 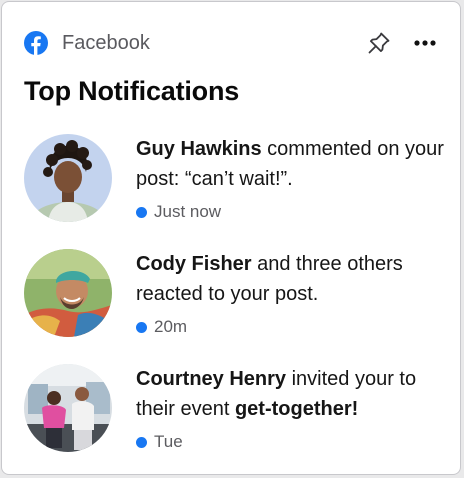 I want to click on notification-time: Just now, so click(x=188, y=211).